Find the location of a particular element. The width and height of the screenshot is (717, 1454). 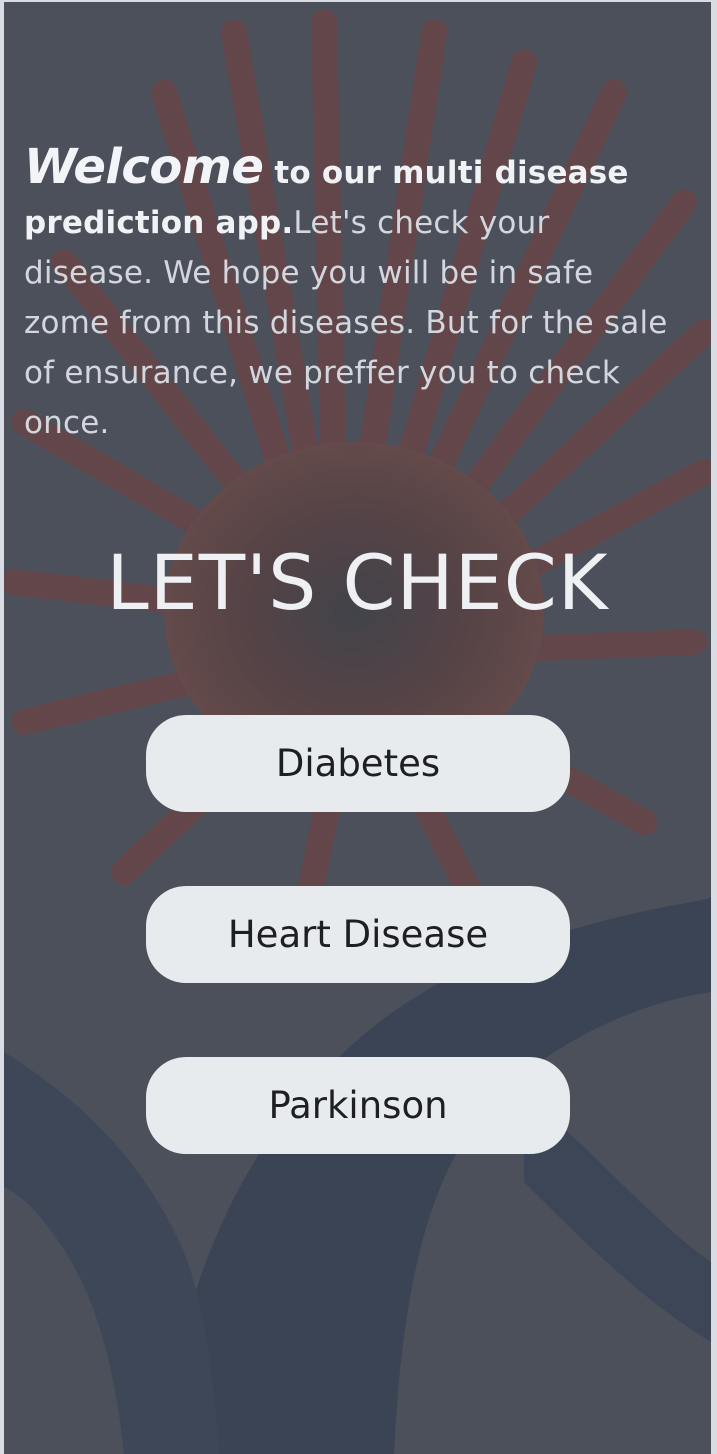

heart-disease-button: Heart Disease is located at coordinates (358, 934).